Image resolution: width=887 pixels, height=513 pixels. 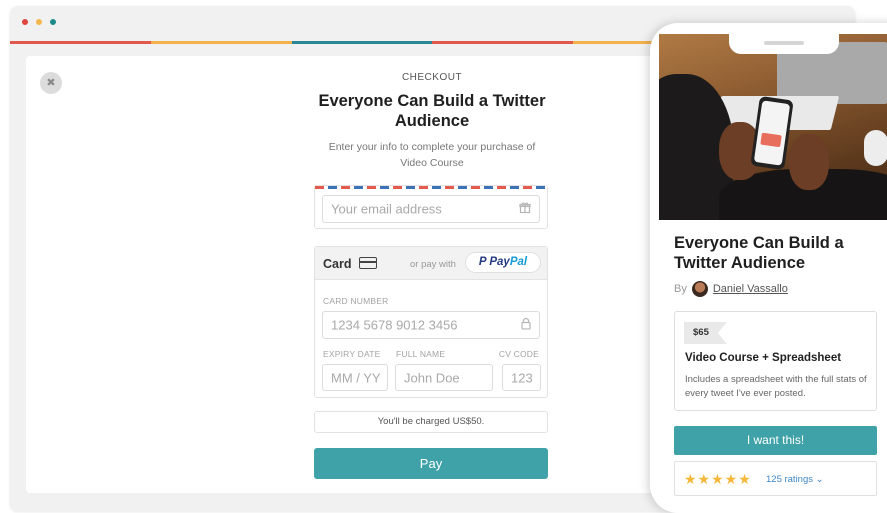 I want to click on window-controls, so click(x=39, y=22).